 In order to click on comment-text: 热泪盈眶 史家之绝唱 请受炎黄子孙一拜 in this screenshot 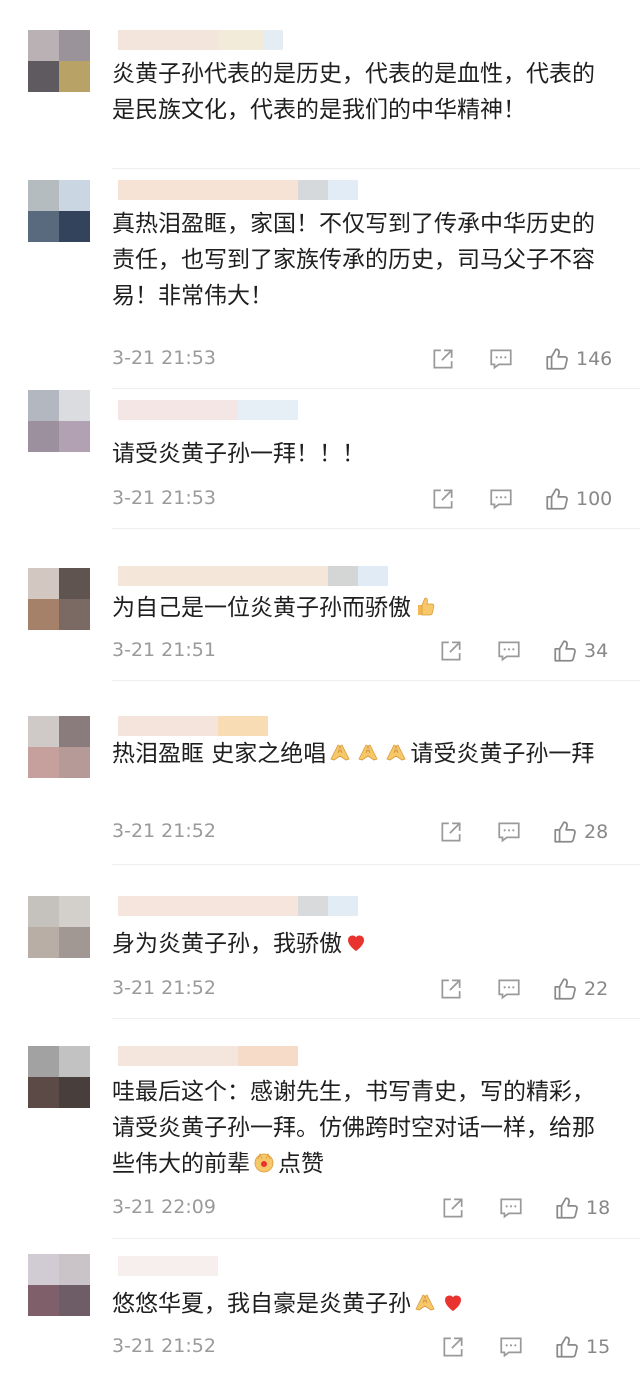, I will do `click(362, 754)`.